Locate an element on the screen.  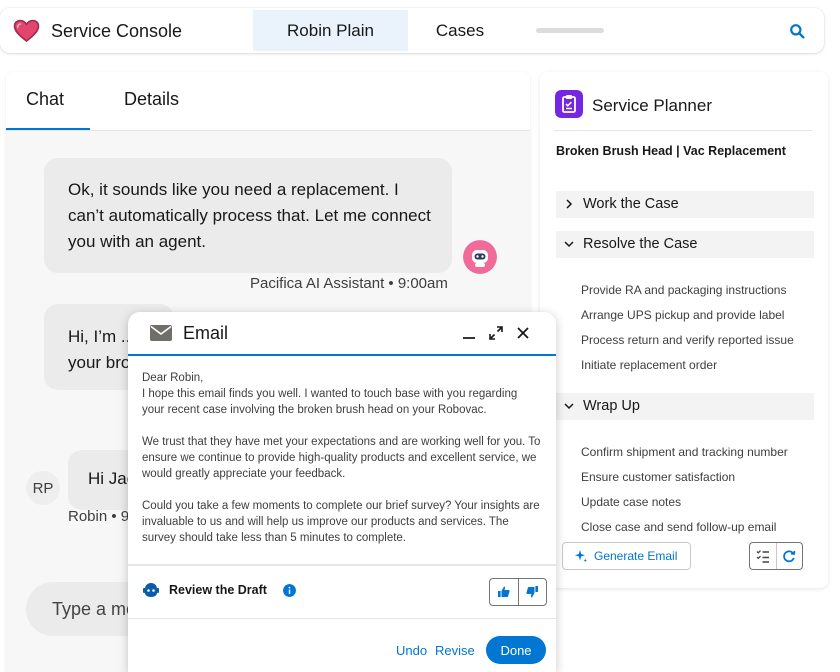
section-resolve-the-case: Resolve the Case is located at coordinates (685, 244).